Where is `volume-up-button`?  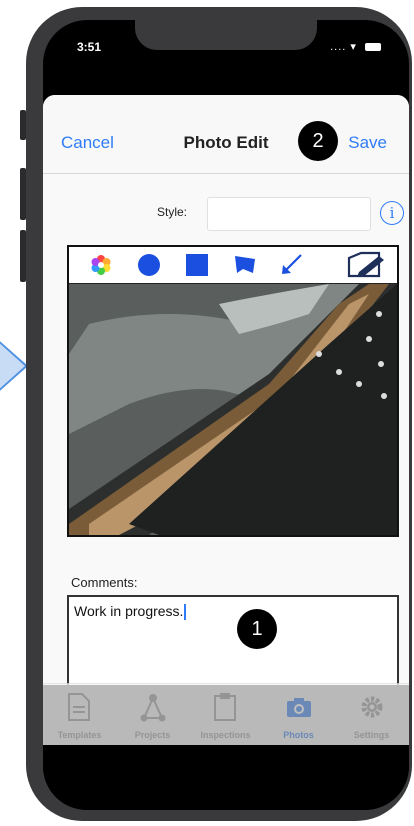 volume-up-button is located at coordinates (23, 194).